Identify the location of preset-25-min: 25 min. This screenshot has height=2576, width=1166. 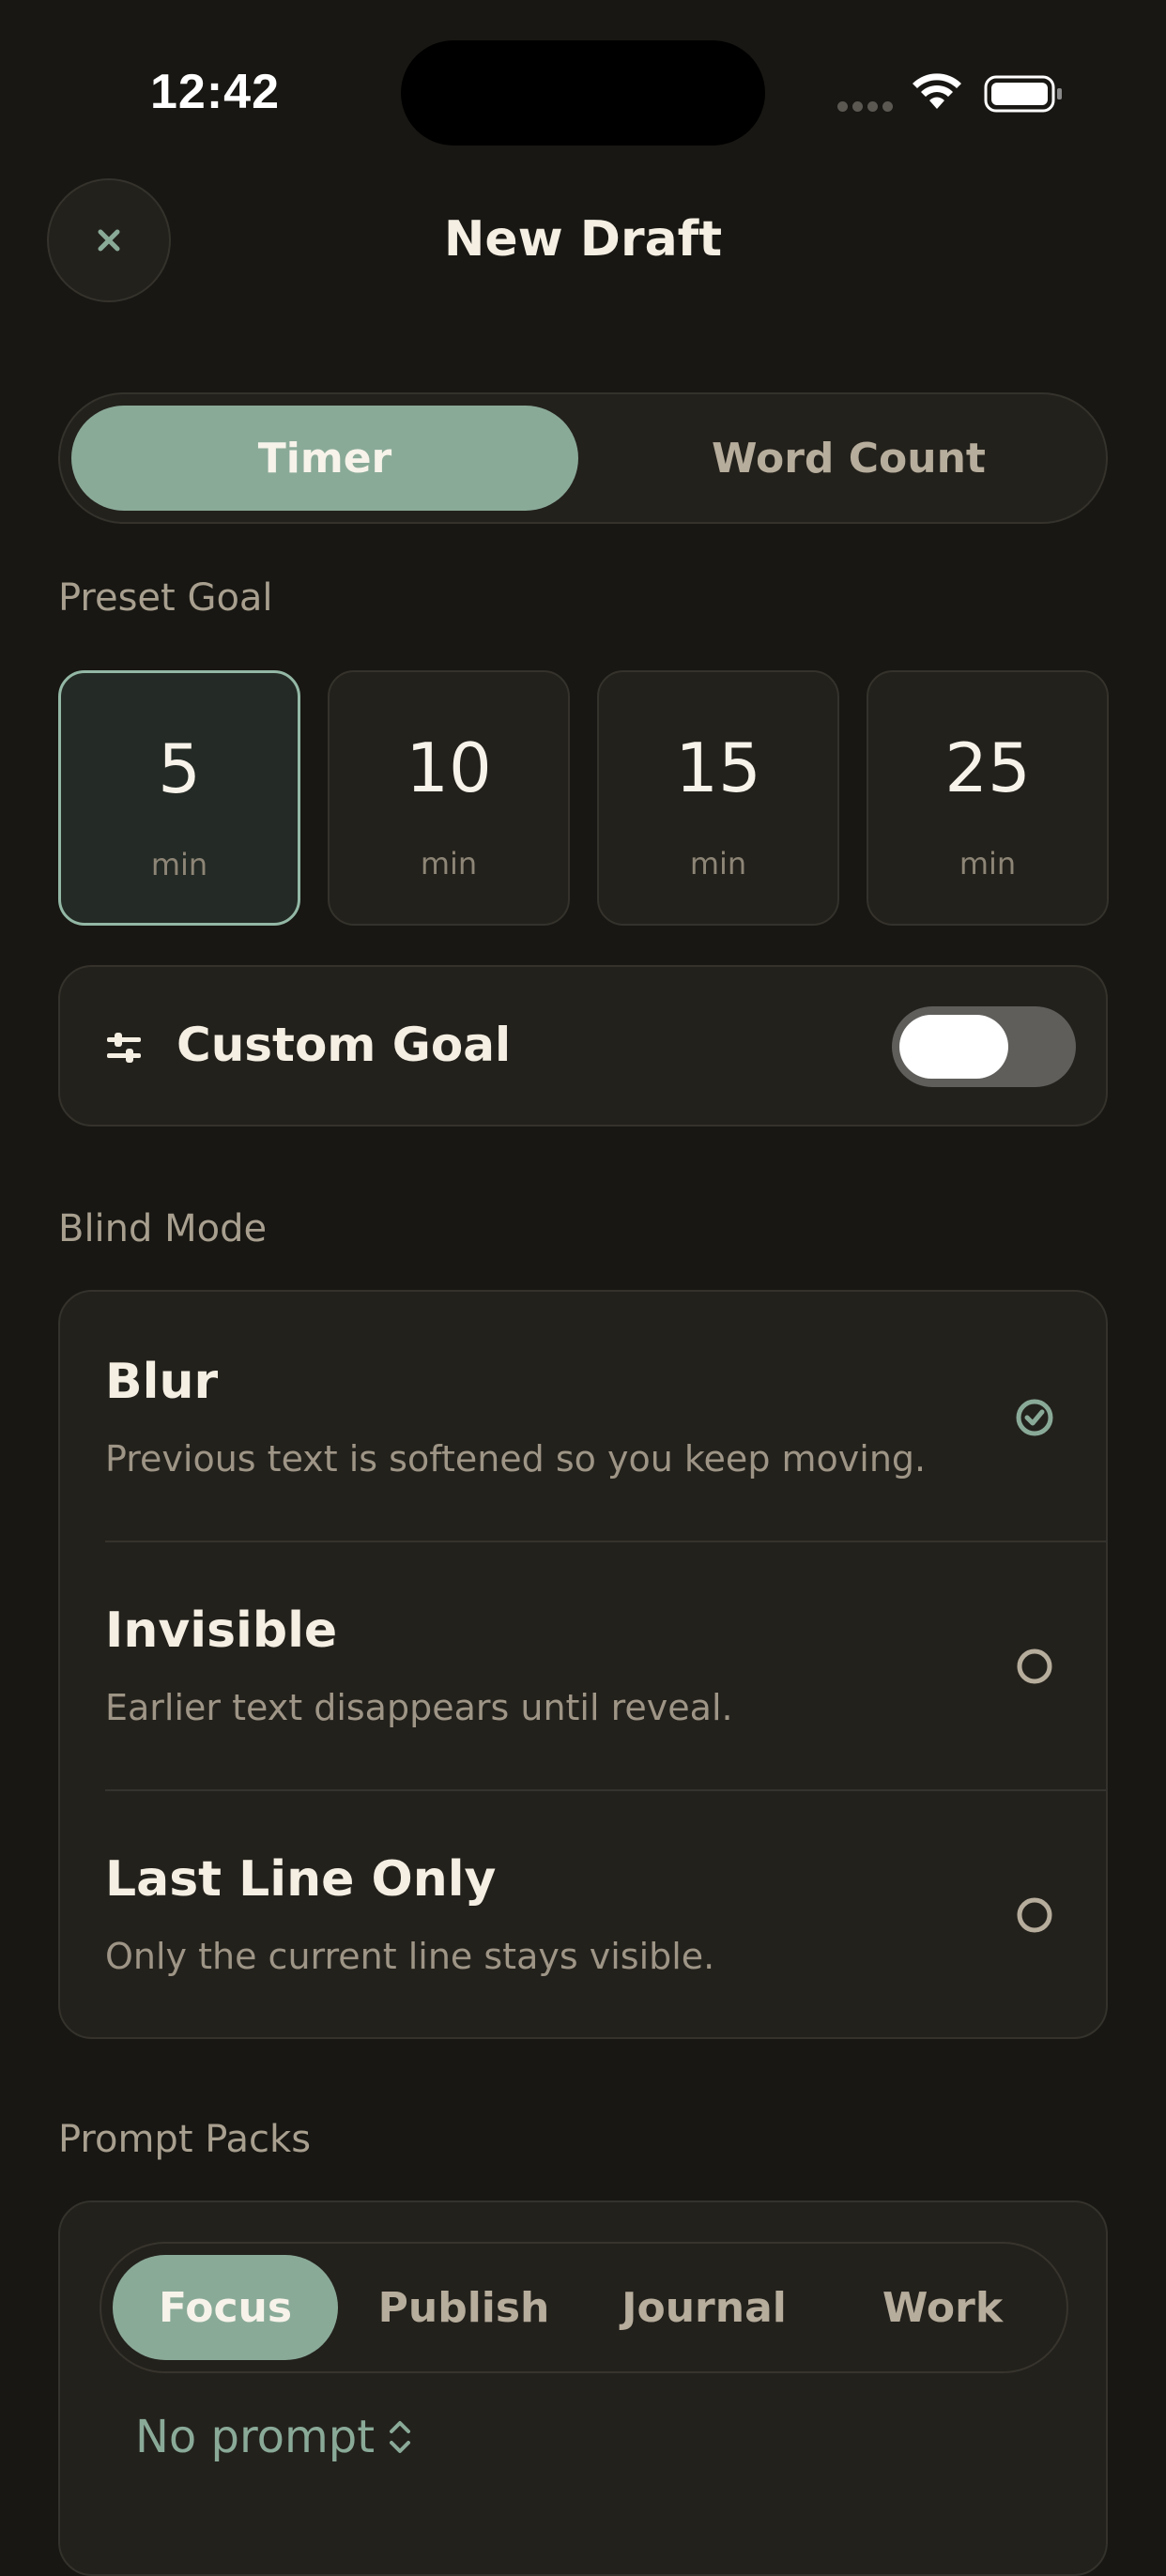
(988, 798).